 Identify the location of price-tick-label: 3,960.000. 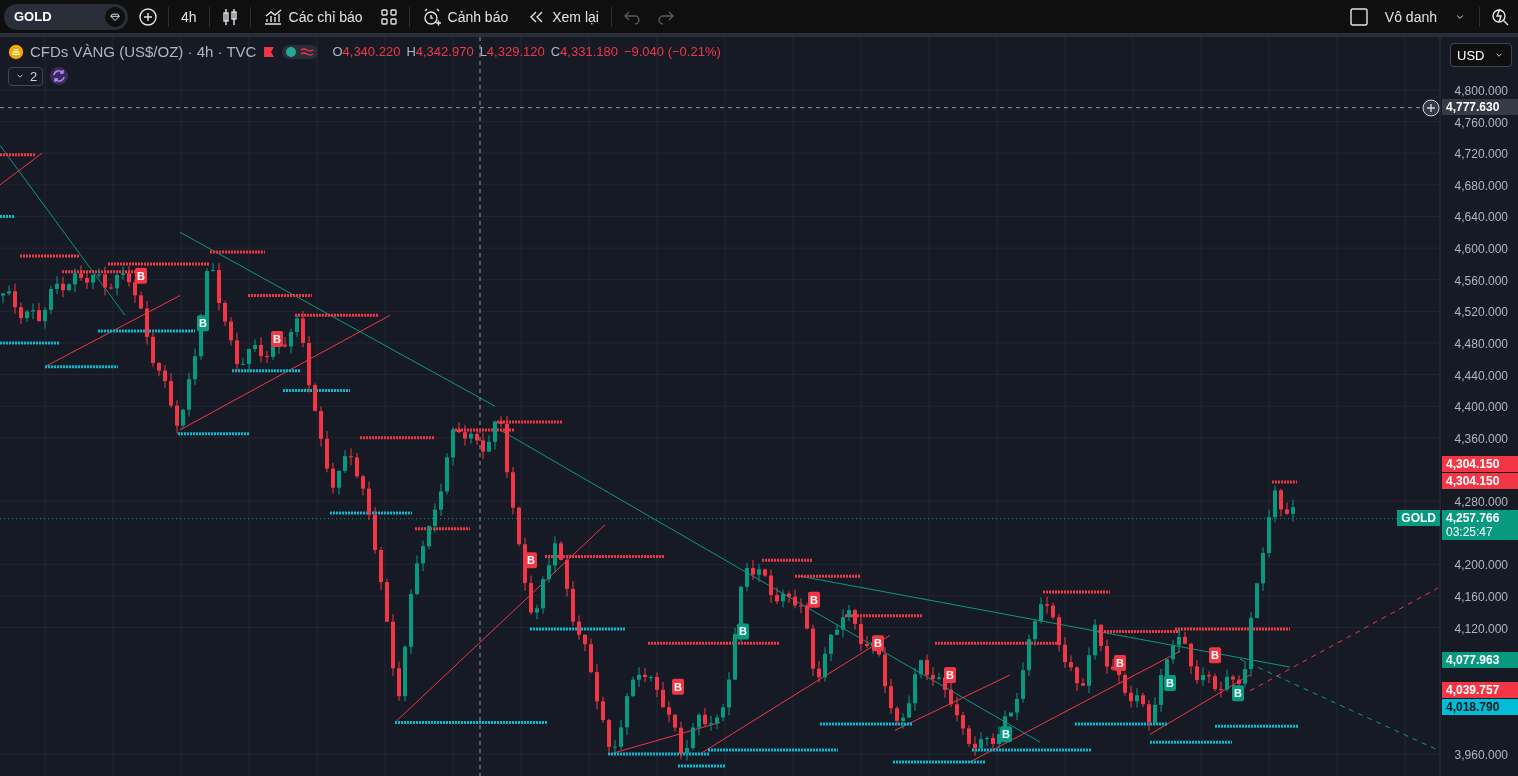
(1481, 755).